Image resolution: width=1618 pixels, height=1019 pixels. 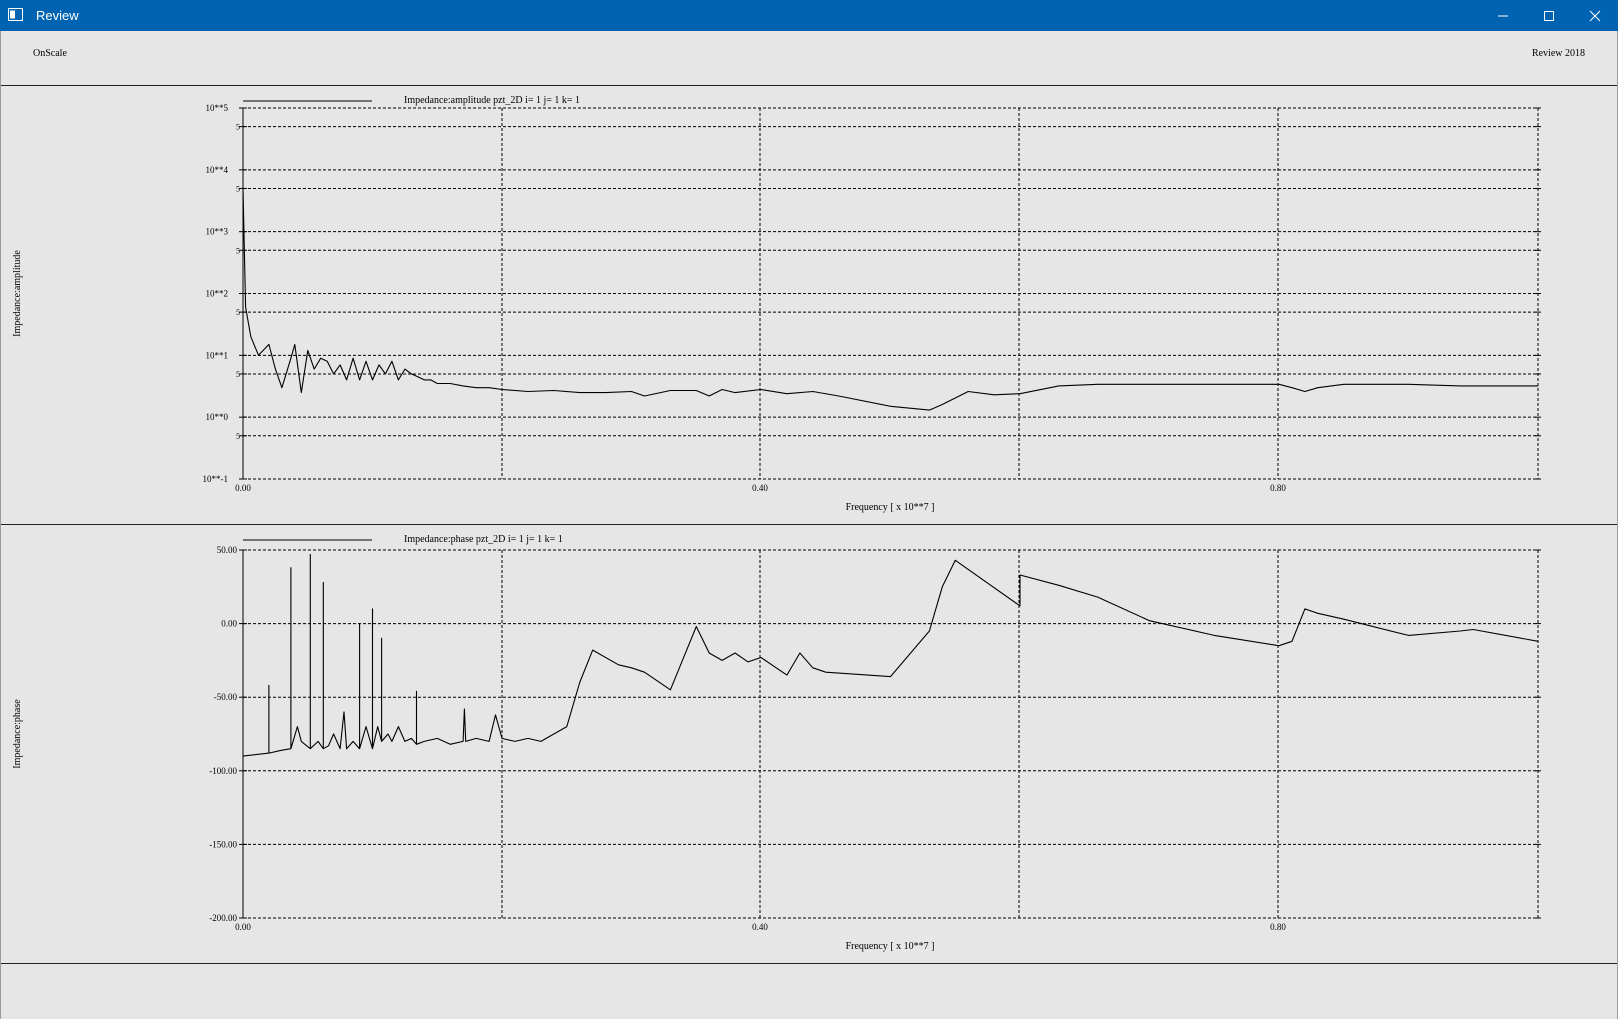 I want to click on y-tick-label: 10**-1, so click(x=216, y=479).